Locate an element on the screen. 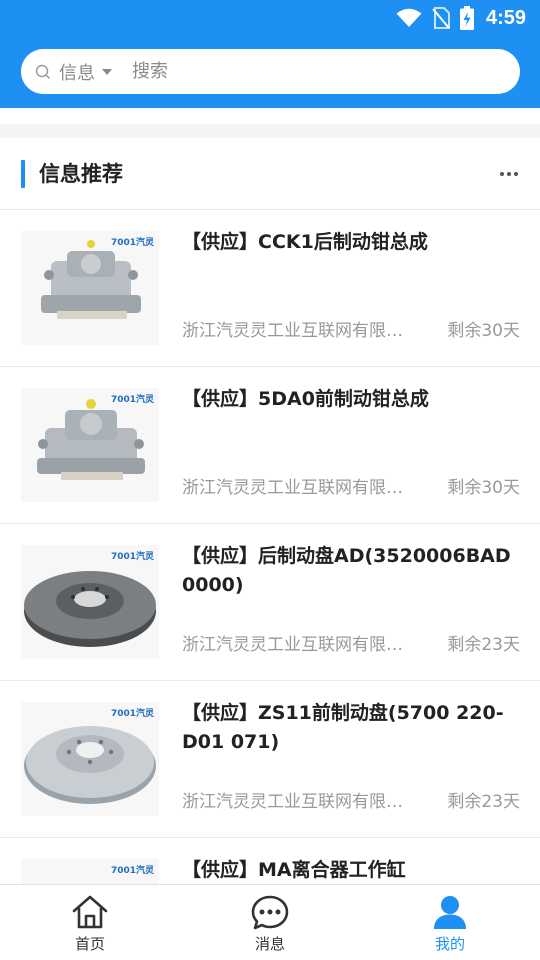  no-sim-icon is located at coordinates (441, 18).